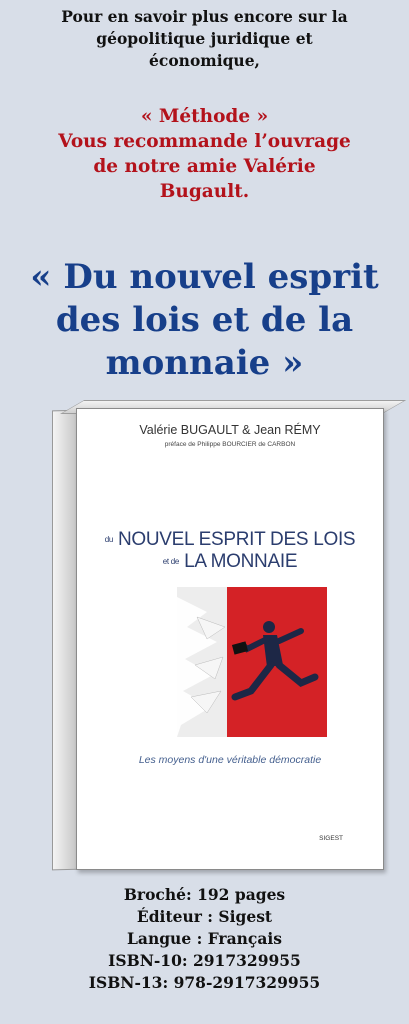  I want to click on cover-title-small: du, so click(109, 539).